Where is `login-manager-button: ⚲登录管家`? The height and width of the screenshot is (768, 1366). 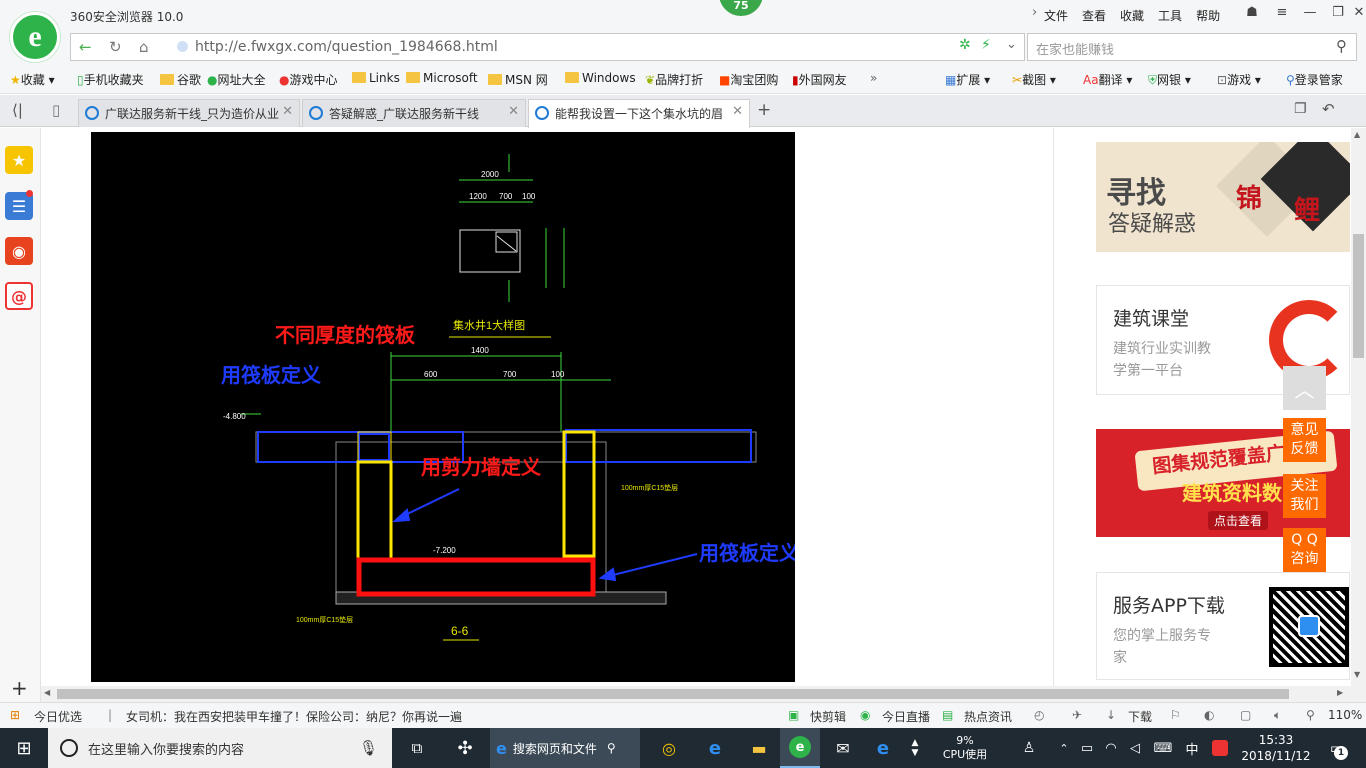 login-manager-button: ⚲登录管家 is located at coordinates (1314, 79).